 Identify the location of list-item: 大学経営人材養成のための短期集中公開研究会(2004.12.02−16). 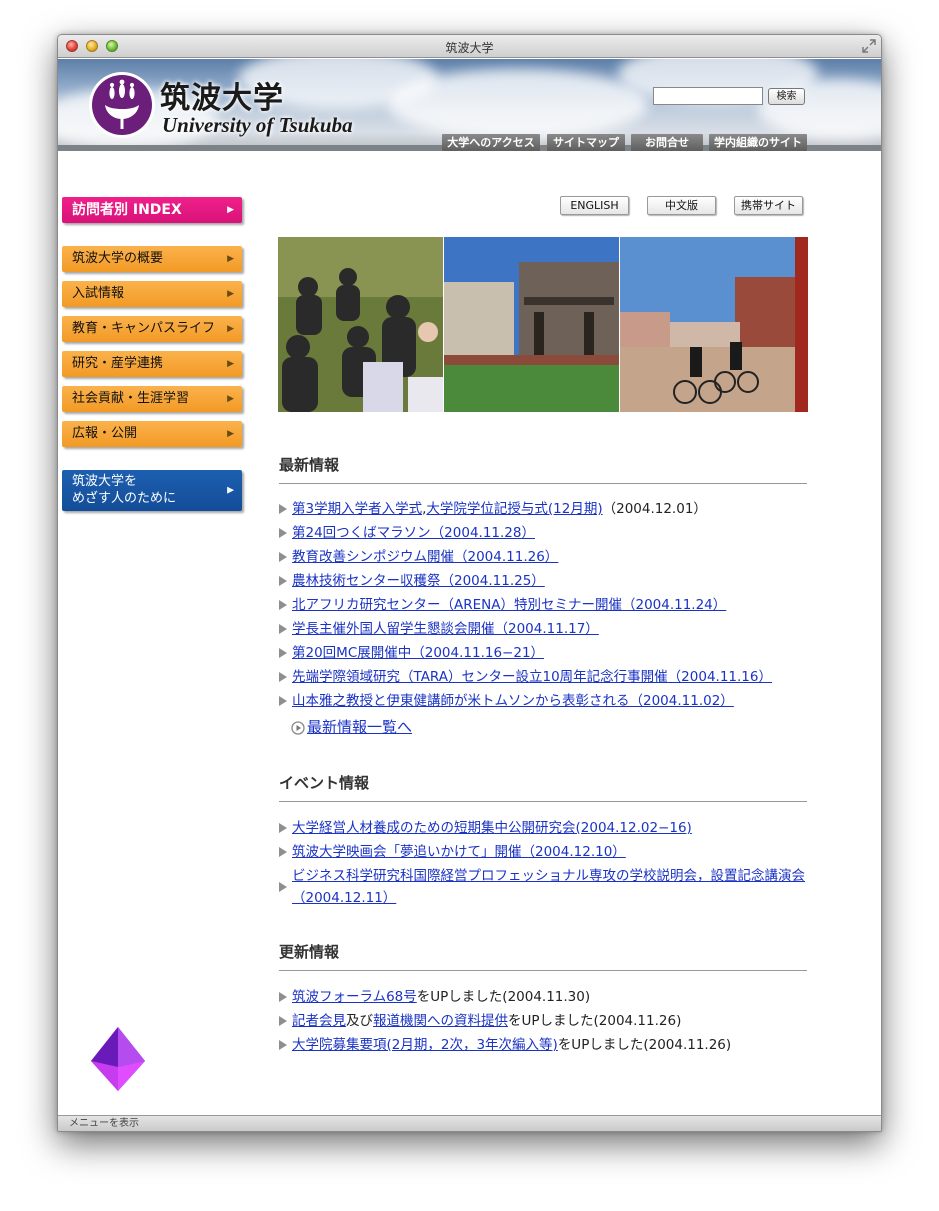
(544, 828).